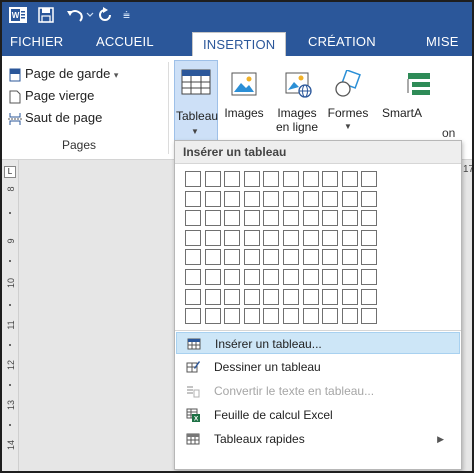 The width and height of the screenshot is (474, 473). Describe the element at coordinates (318, 415) in the screenshot. I see `menu-item-excel-sheet: X Feuille de calcul Excel` at that location.